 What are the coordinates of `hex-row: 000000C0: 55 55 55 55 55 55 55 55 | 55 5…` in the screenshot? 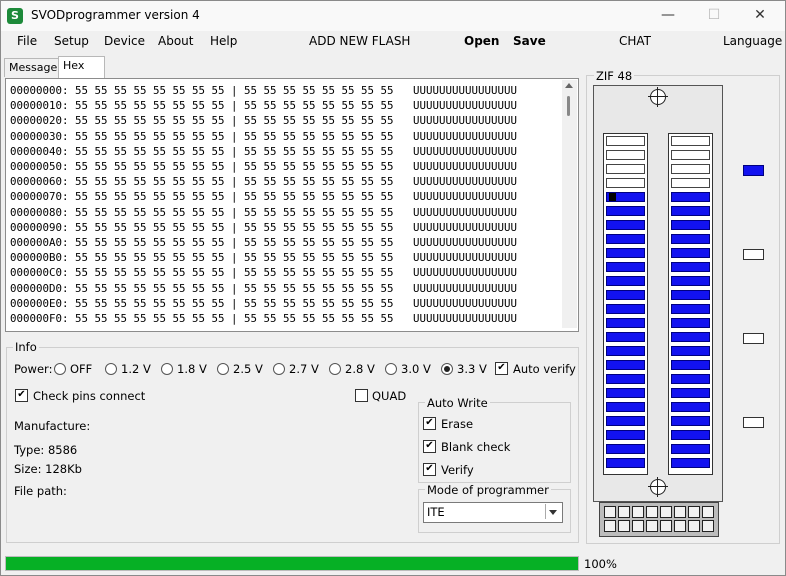 It's located at (264, 273).